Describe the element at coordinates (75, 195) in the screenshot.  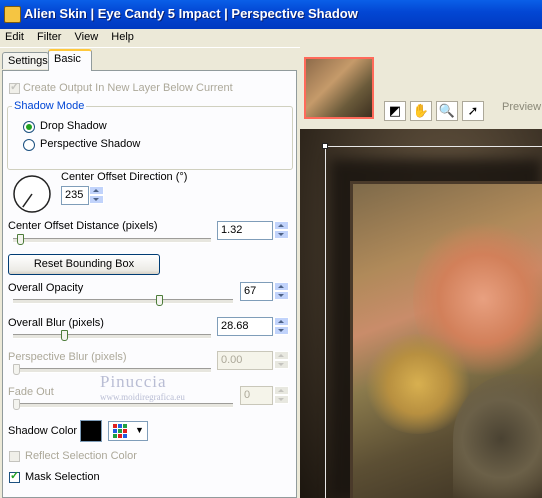
I see `direction-input: 235` at that location.